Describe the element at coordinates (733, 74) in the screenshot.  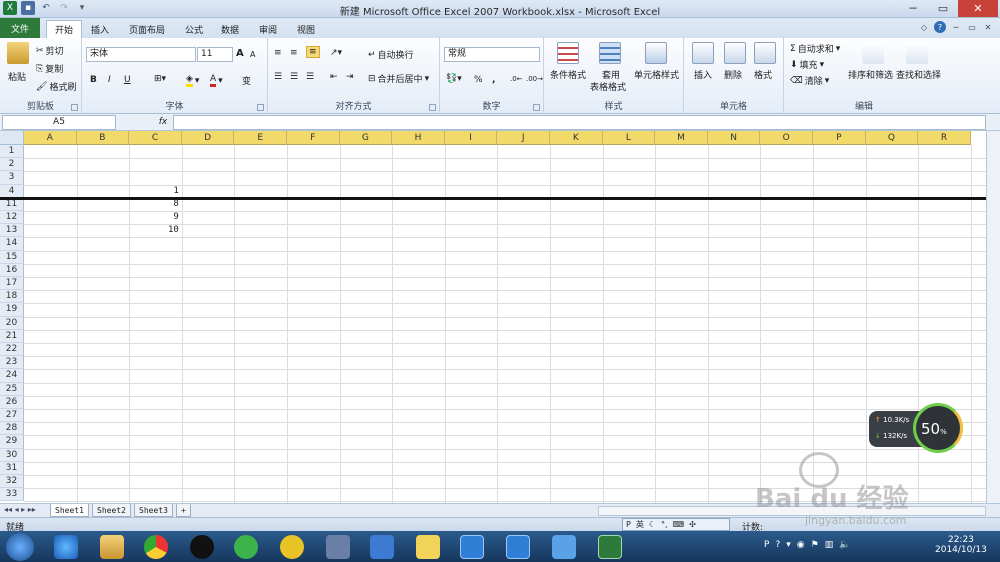
I see `delete-cells-button: 删除` at that location.